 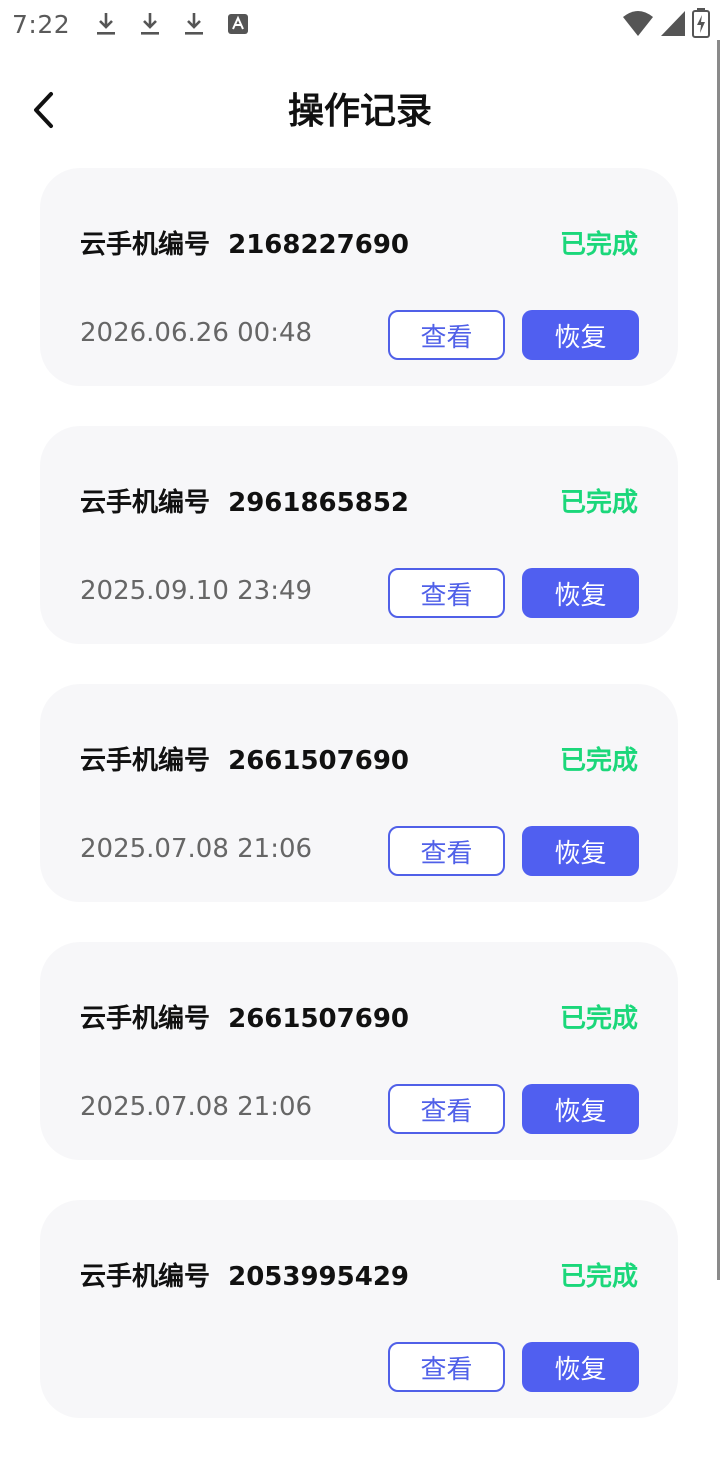 I want to click on record-time: 2026.06.26 00:48, so click(x=196, y=333).